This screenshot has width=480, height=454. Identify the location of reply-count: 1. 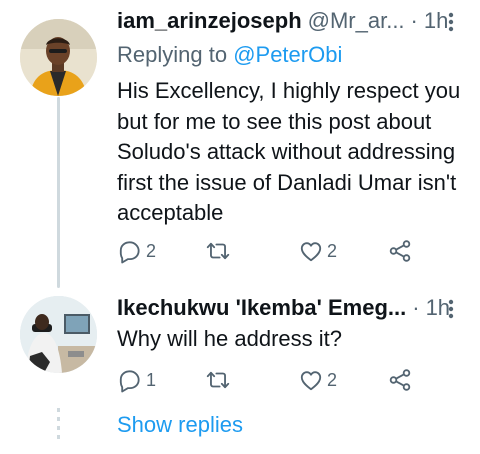
(151, 379).